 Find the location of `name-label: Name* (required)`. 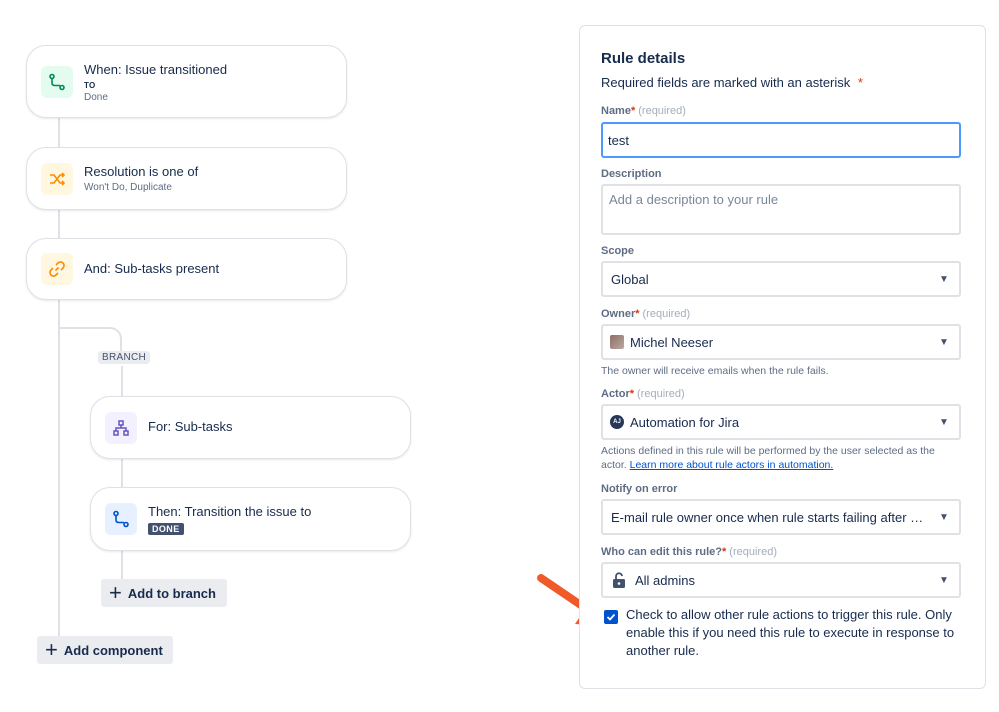

name-label: Name* (required) is located at coordinates (643, 111).